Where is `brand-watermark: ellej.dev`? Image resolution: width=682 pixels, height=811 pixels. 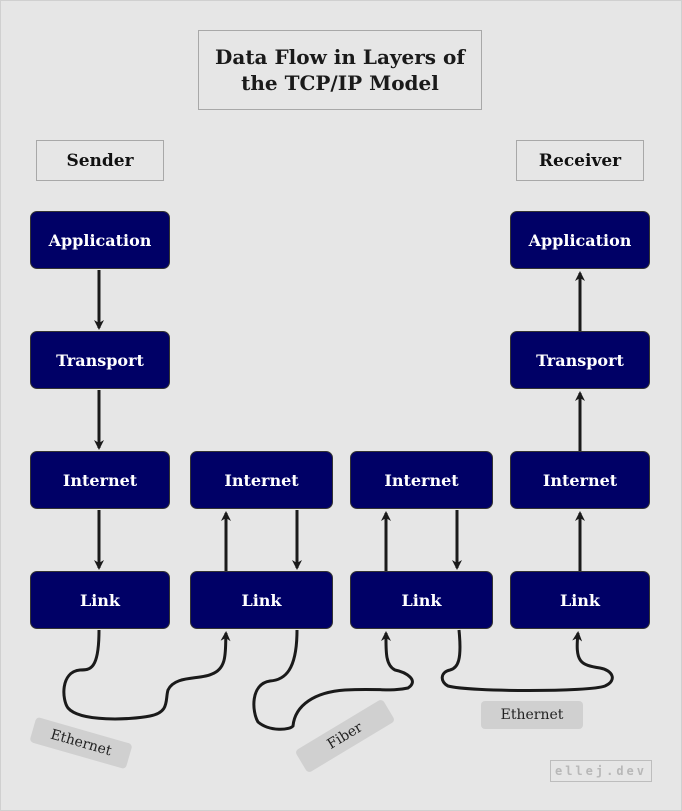 brand-watermark: ellej.dev is located at coordinates (601, 771).